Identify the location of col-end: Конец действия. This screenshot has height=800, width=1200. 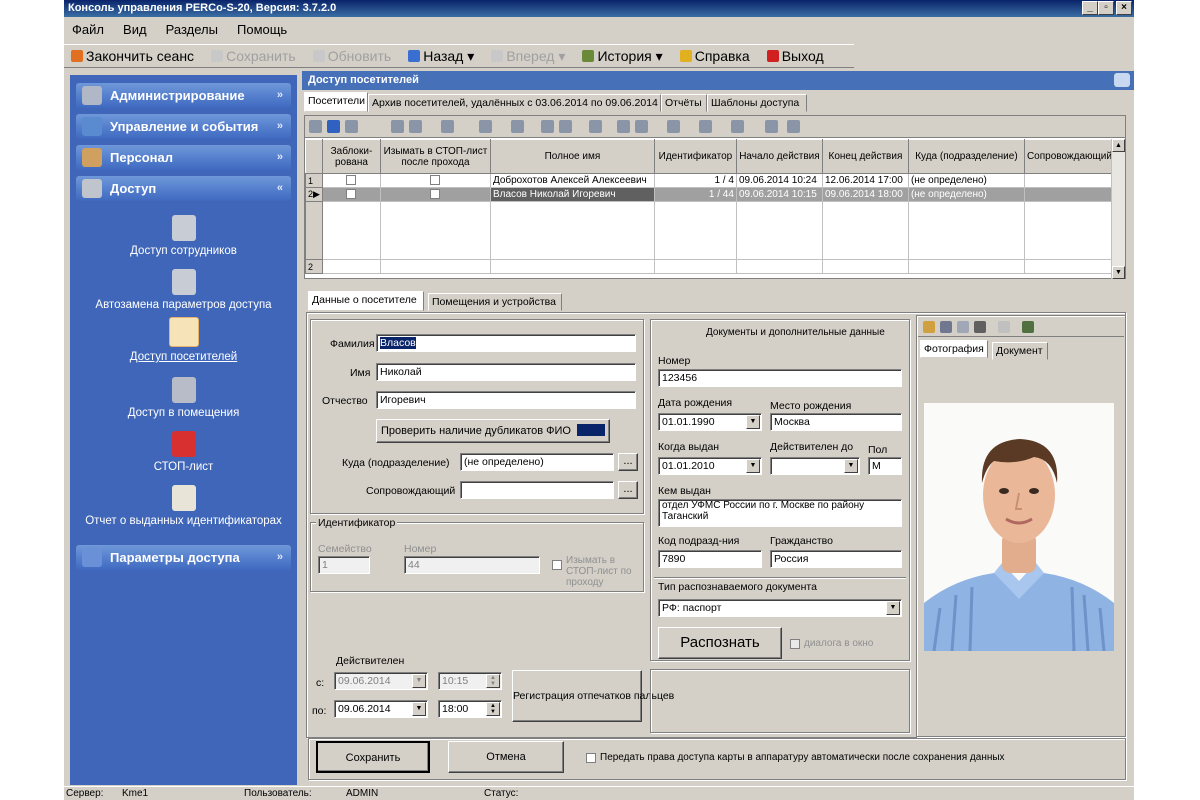
(865, 156).